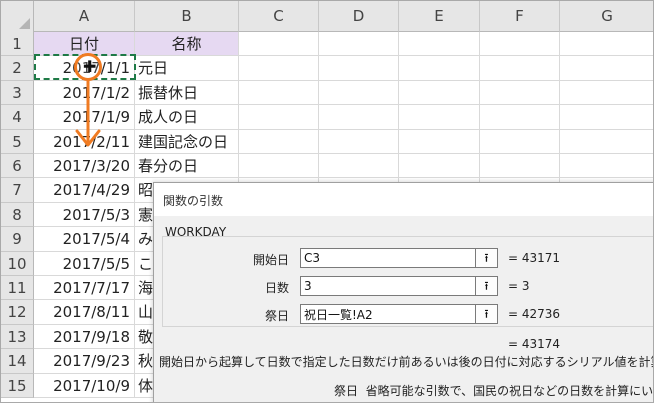  I want to click on row-header: 8, so click(17, 215).